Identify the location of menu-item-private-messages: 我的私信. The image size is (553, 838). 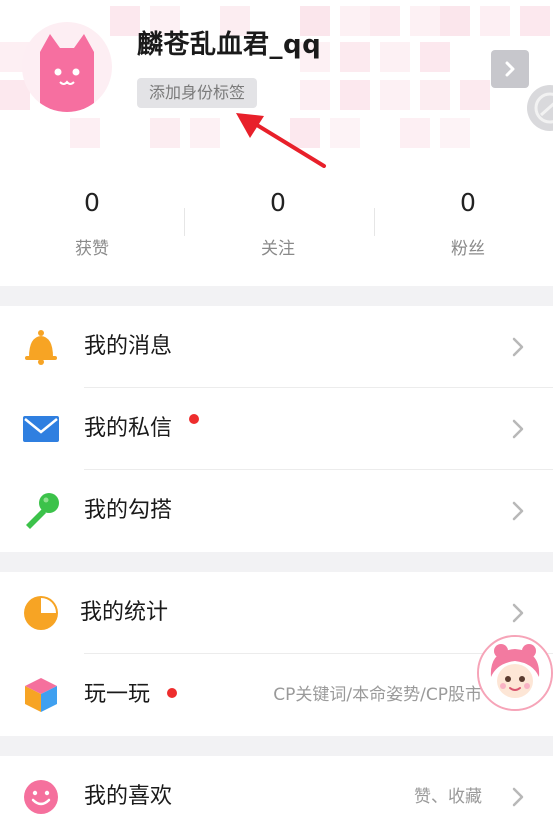
(276, 429).